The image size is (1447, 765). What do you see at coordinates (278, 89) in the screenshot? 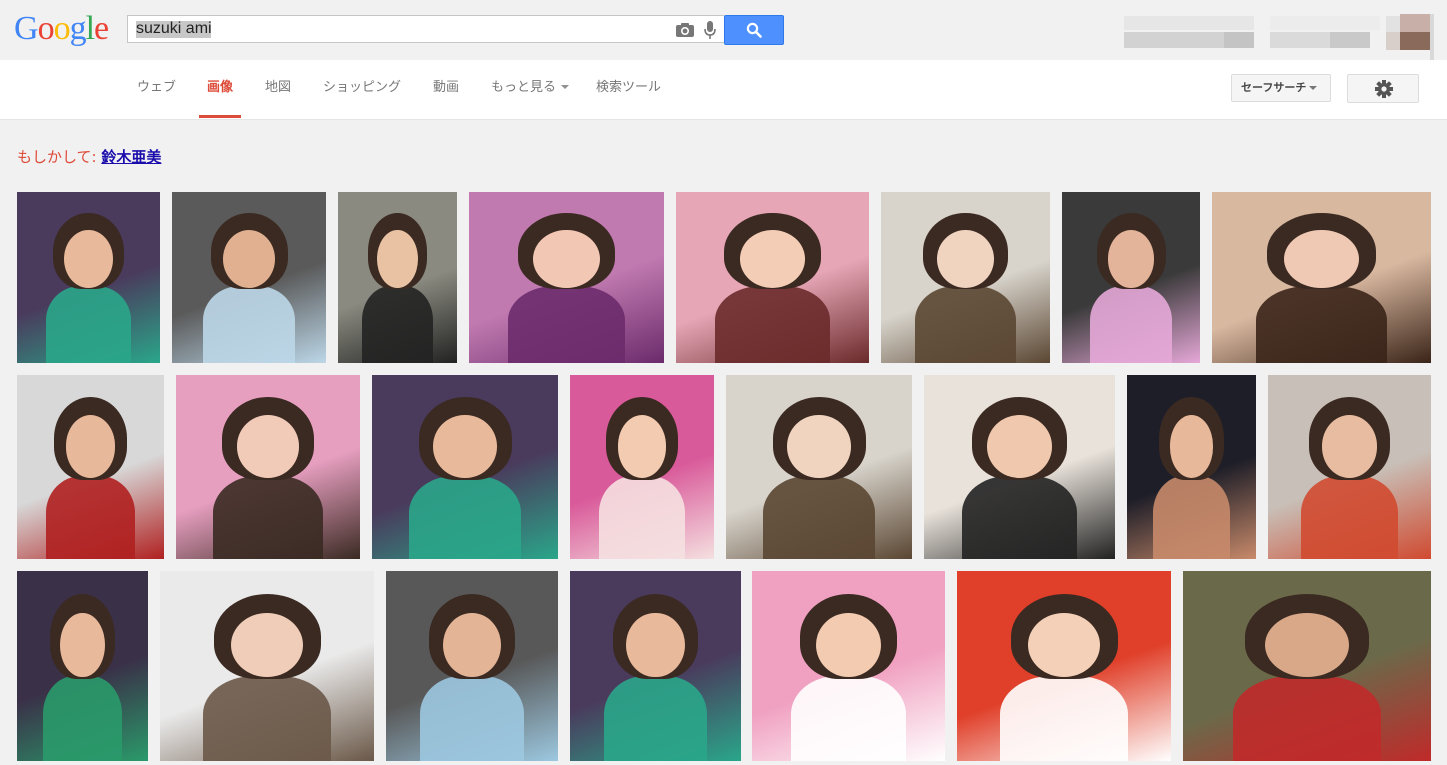
I see `tab-maps: 地図` at bounding box center [278, 89].